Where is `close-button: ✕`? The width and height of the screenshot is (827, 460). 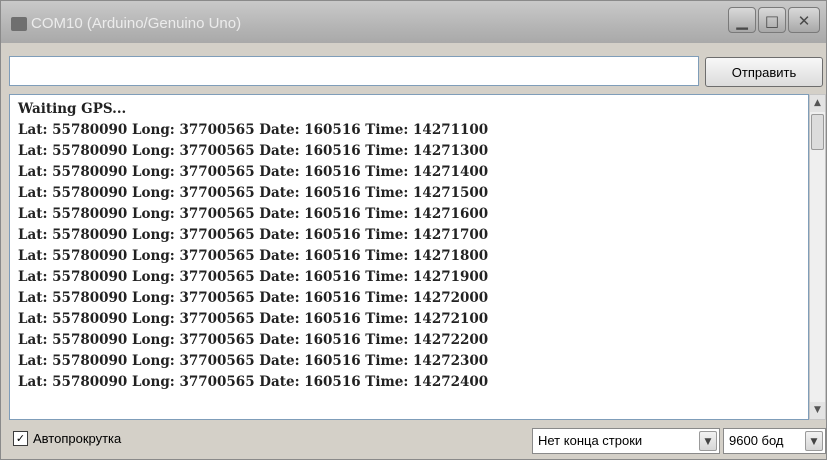
close-button: ✕ is located at coordinates (804, 20).